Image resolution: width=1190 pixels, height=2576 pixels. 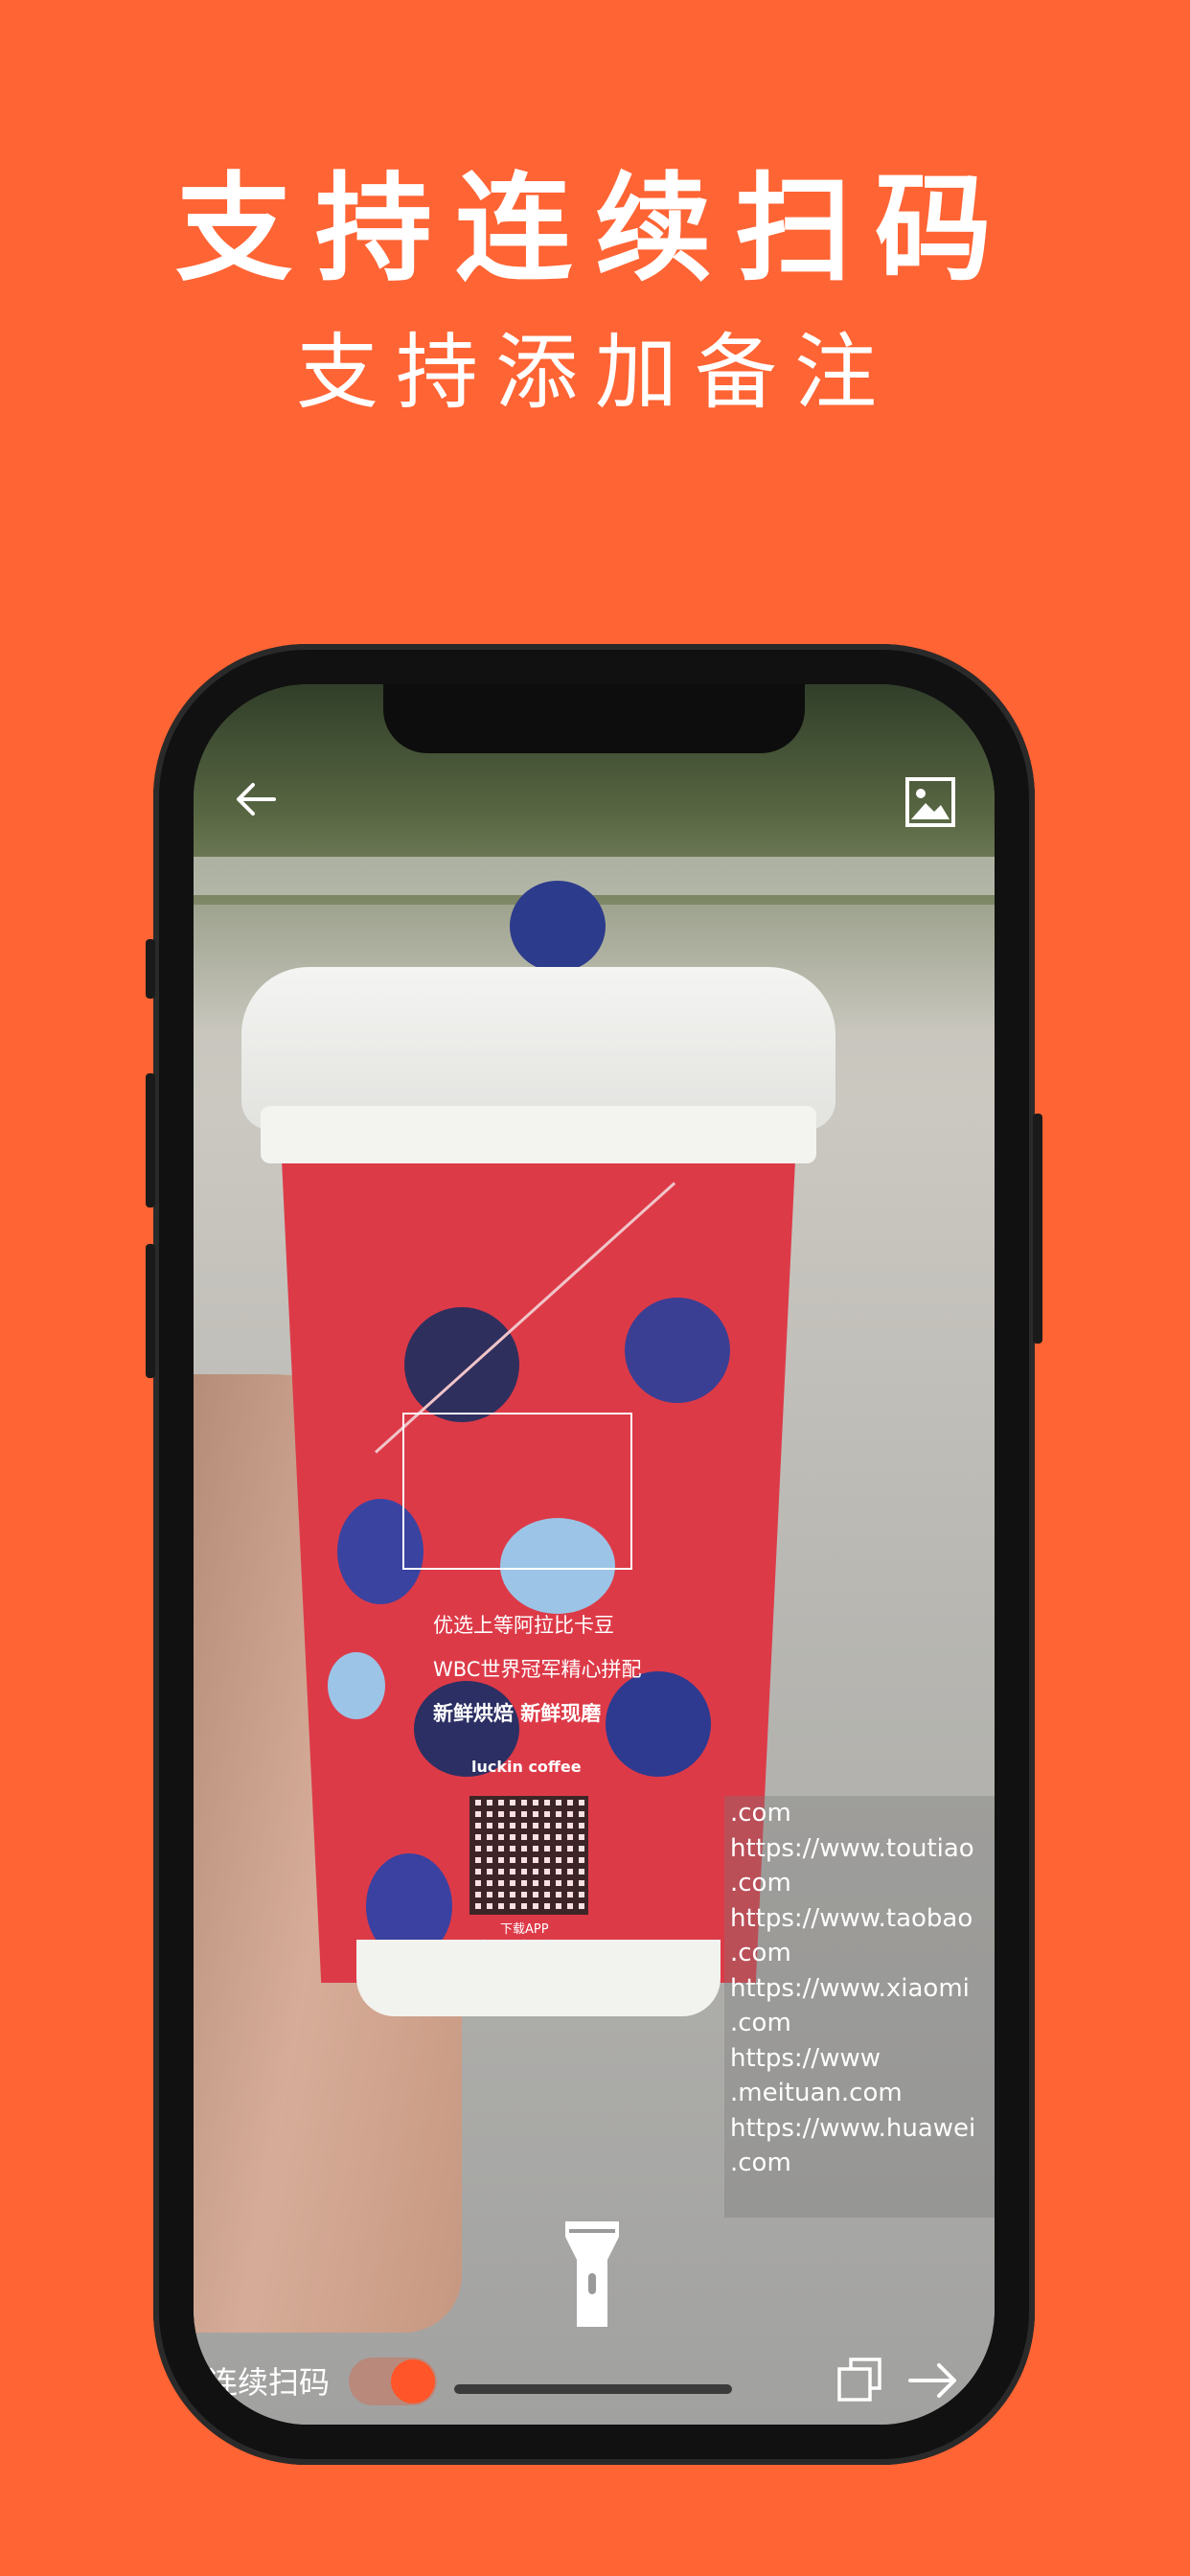 What do you see at coordinates (558, 926) in the screenshot?
I see `cup-lid-knob` at bounding box center [558, 926].